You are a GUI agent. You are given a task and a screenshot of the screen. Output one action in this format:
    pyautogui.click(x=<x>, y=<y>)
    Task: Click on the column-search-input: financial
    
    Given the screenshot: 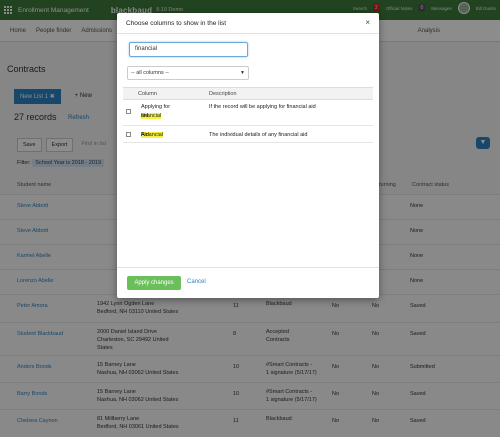 What is the action you would take?
    pyautogui.click(x=188, y=49)
    